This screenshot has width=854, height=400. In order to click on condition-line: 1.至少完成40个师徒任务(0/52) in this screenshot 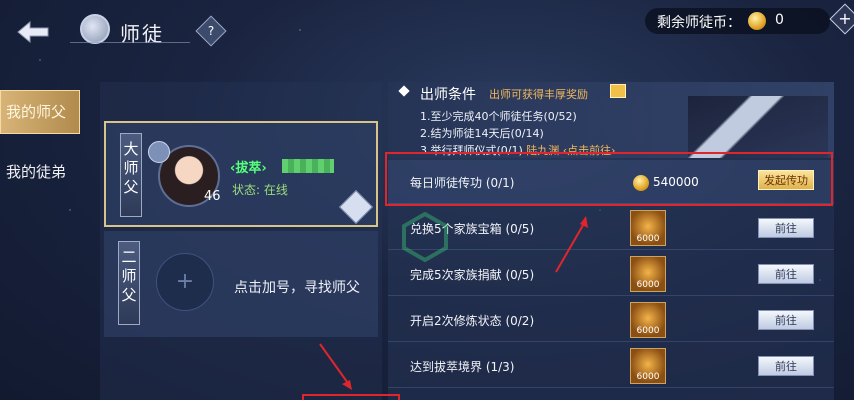, I will do `click(498, 116)`.